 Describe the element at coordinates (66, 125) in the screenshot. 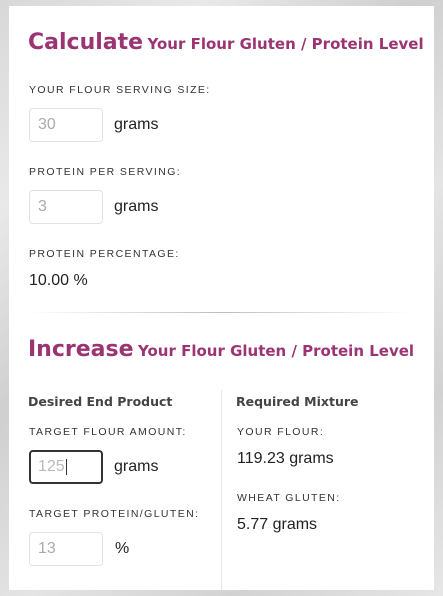

I see `serving-size-input: 30` at that location.